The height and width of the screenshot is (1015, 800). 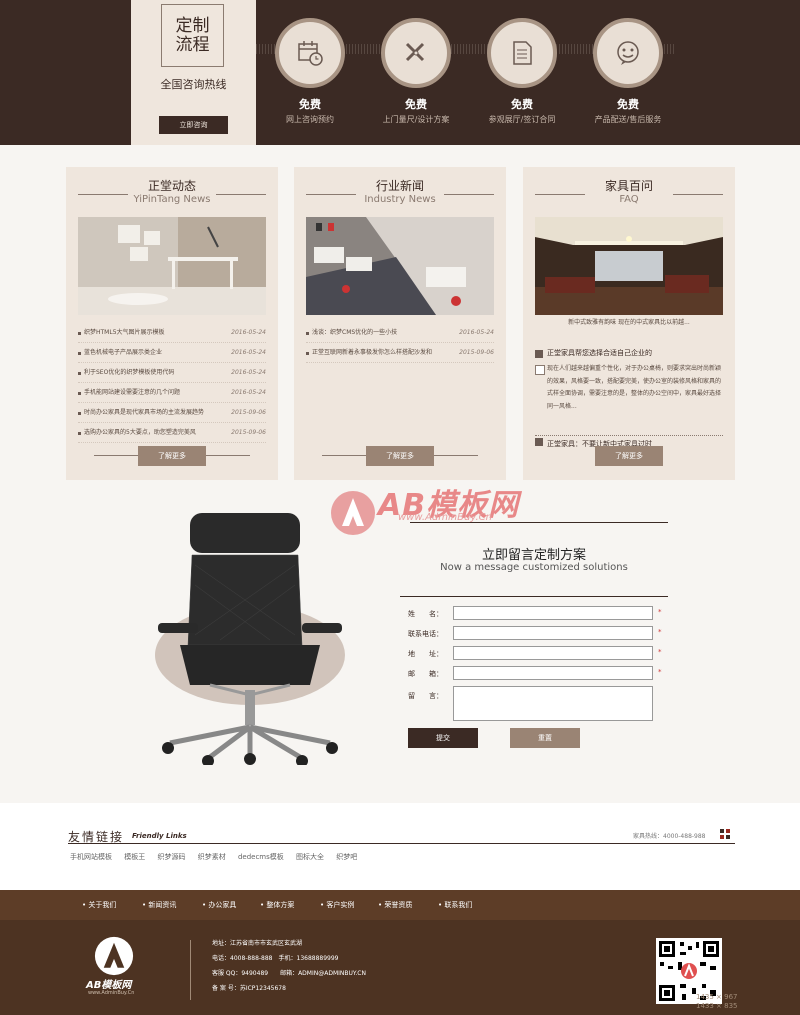 What do you see at coordinates (669, 836) in the screenshot?
I see `links-phone: 家具热线：4000-488-988` at bounding box center [669, 836].